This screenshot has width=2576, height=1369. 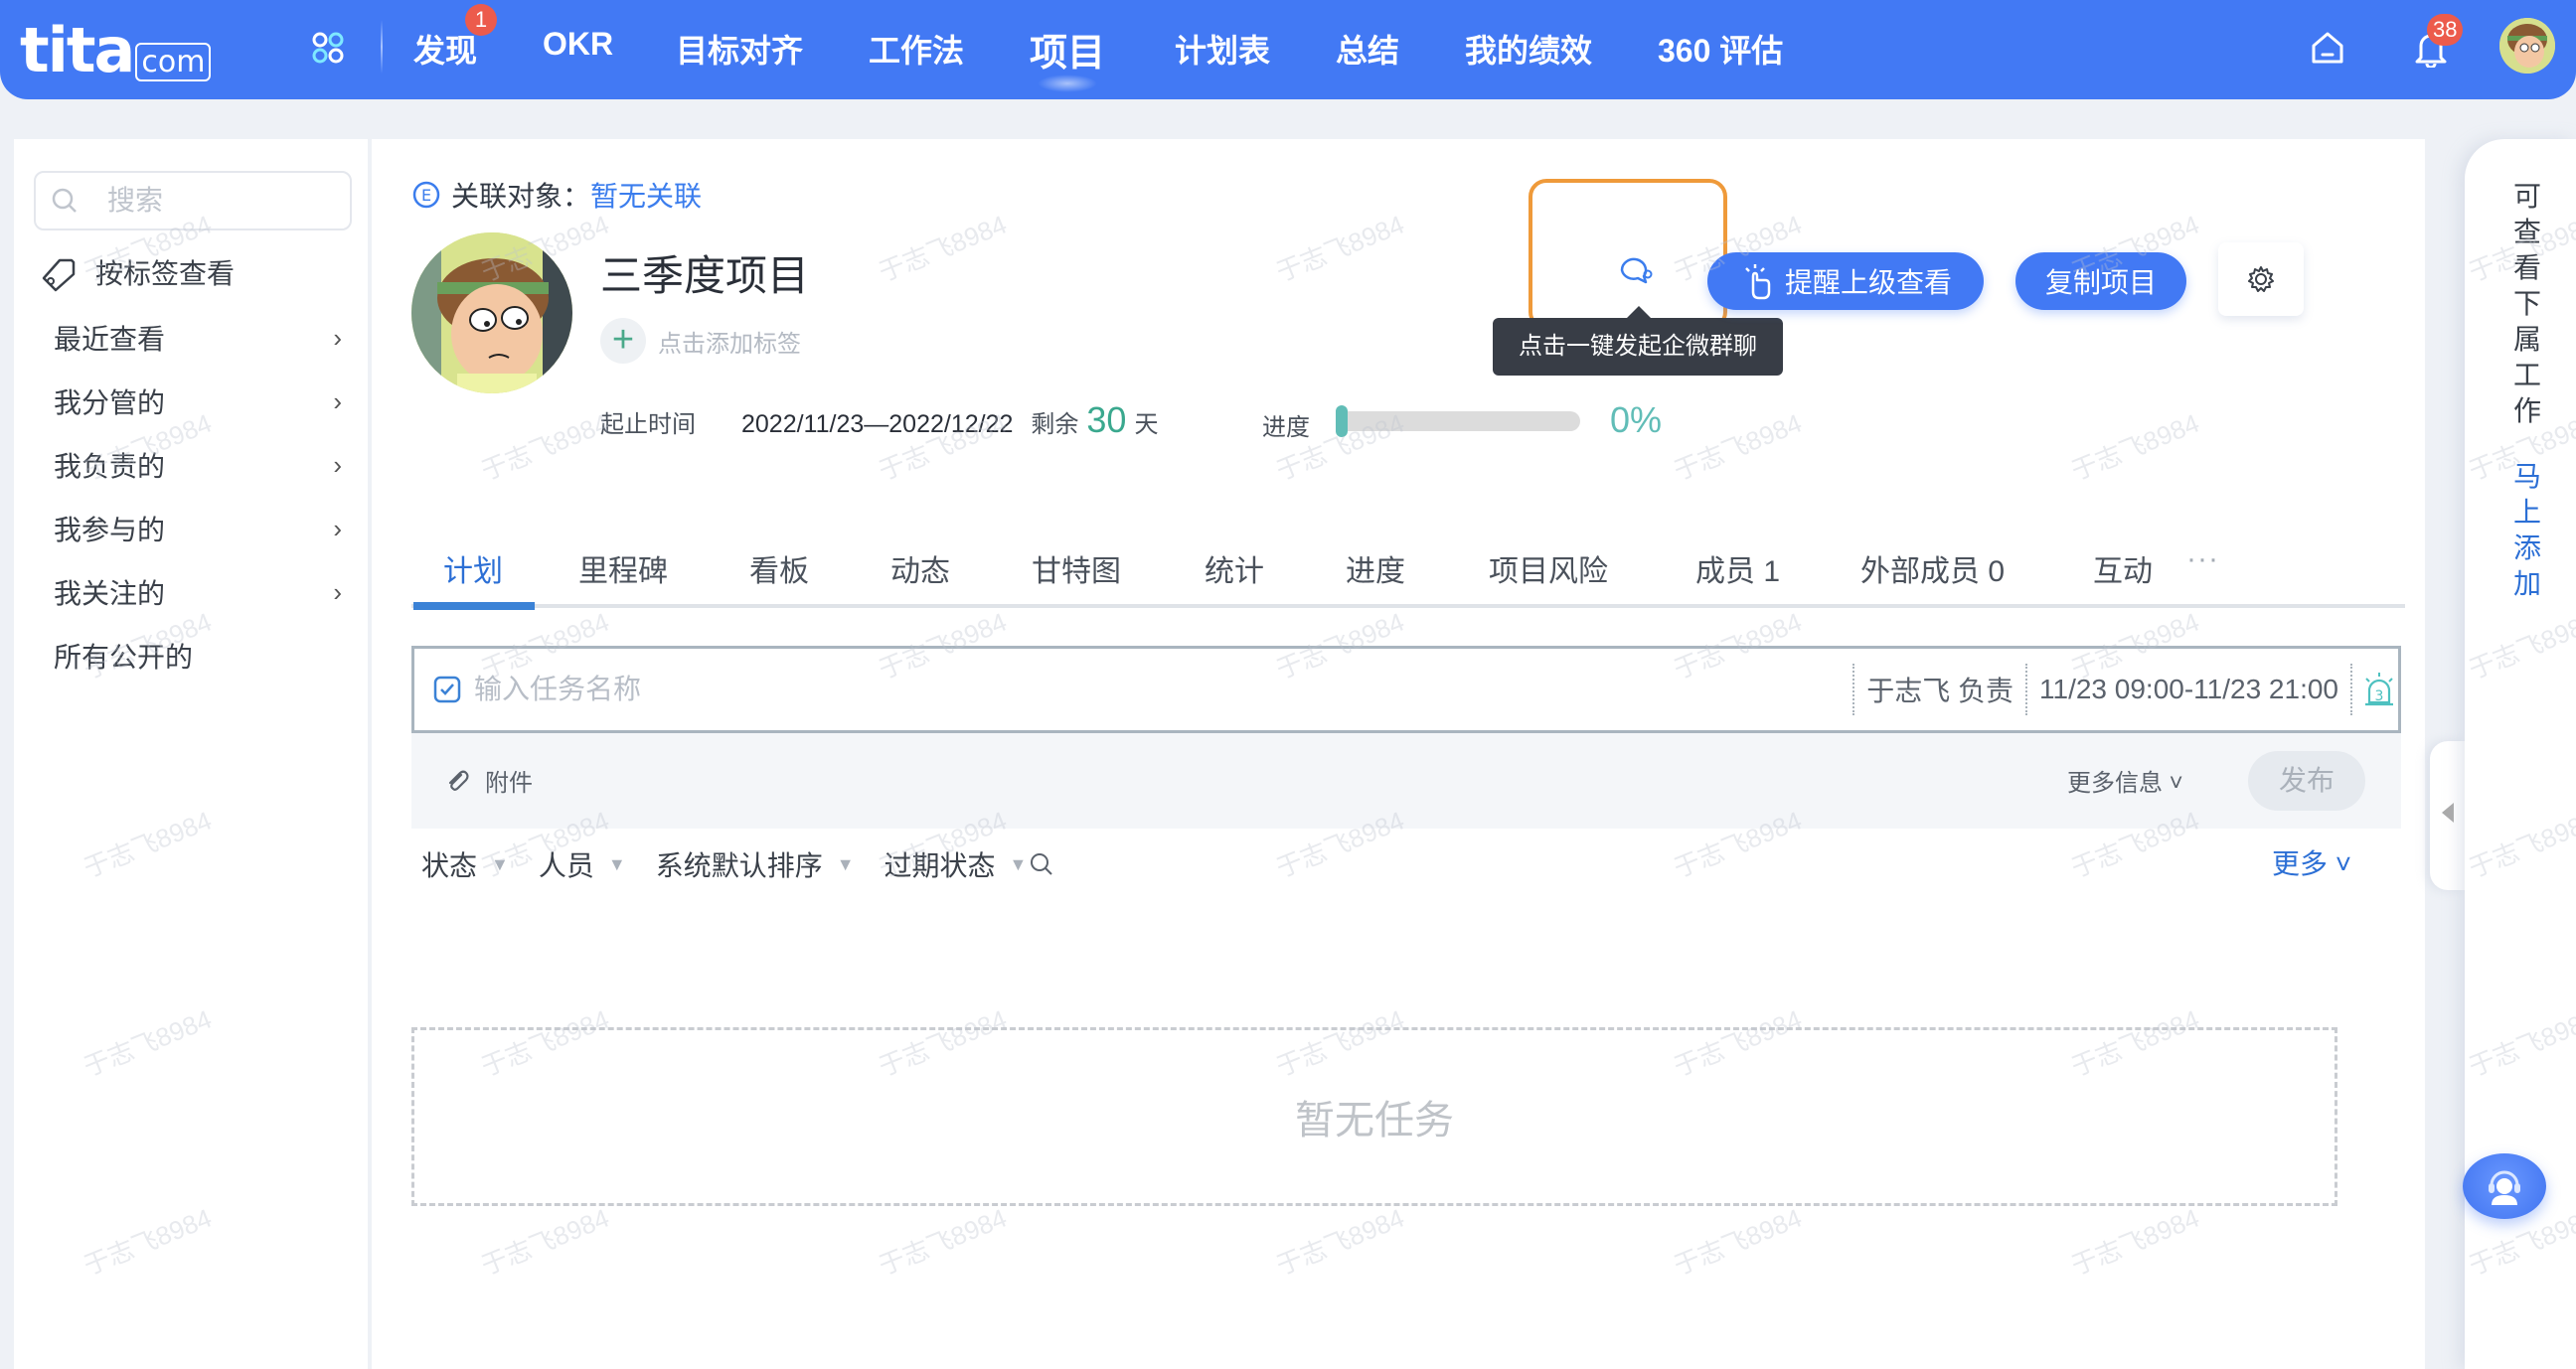 What do you see at coordinates (1146, 424) in the screenshot?
I see `remaining-unit: 天` at bounding box center [1146, 424].